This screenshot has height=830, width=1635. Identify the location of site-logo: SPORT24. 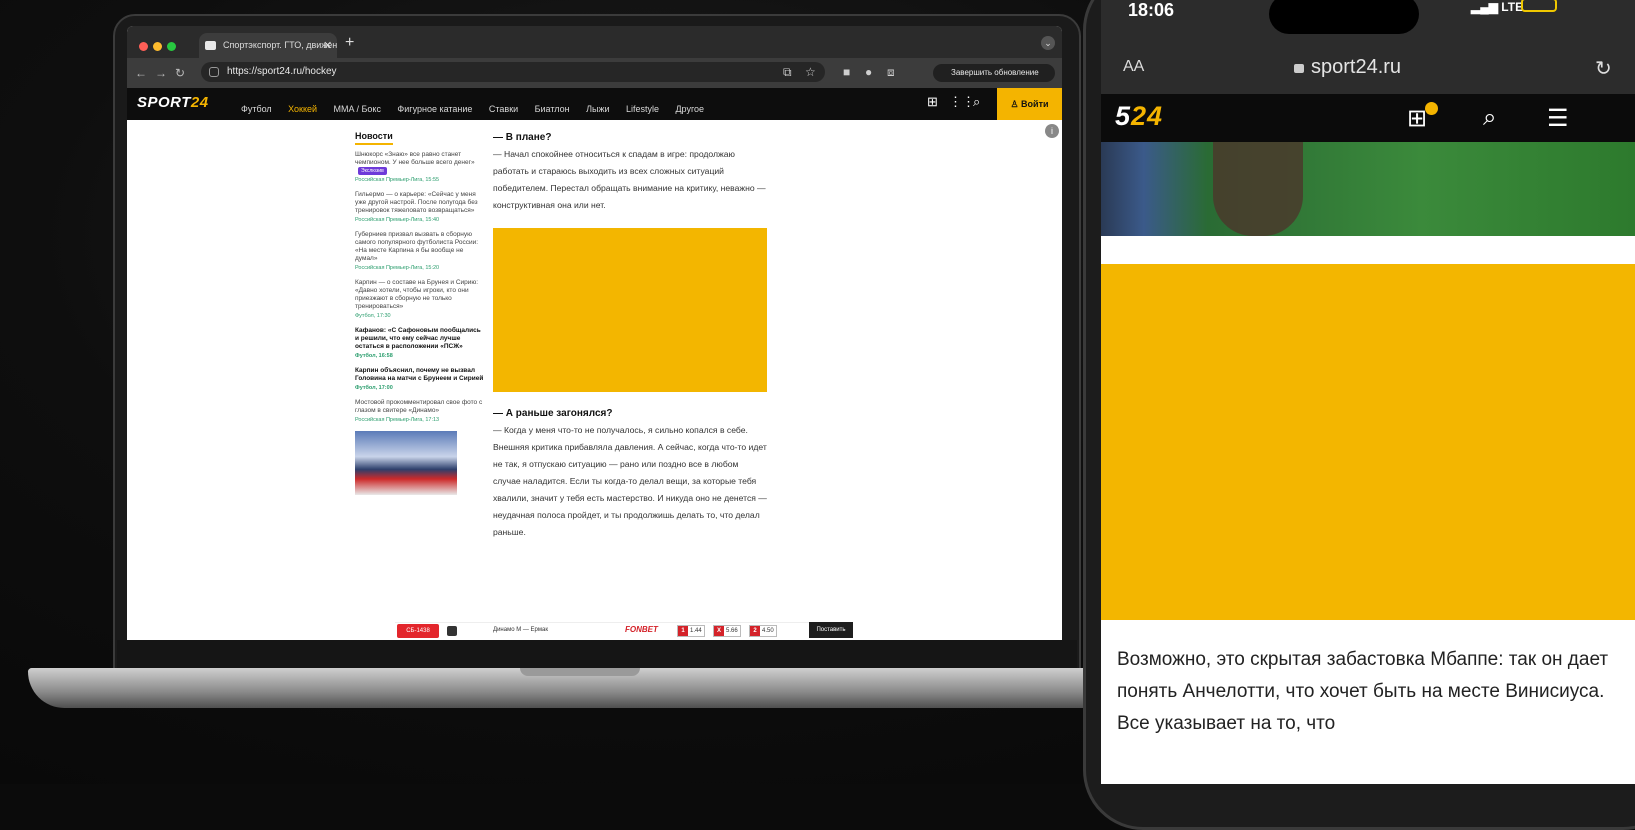
(173, 102).